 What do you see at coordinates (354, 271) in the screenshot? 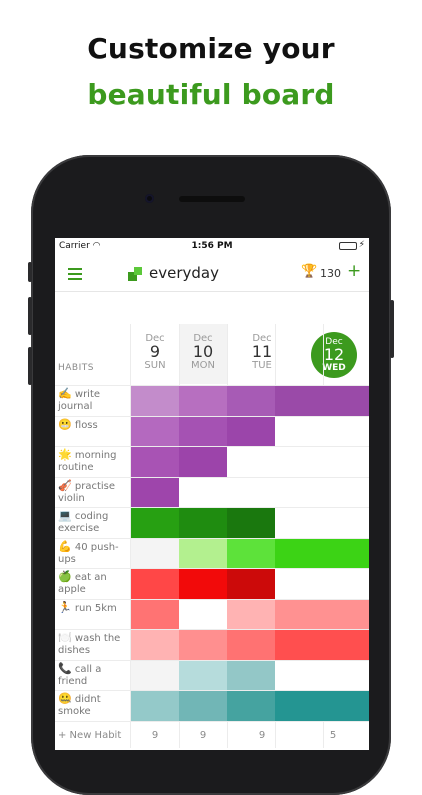
I see `add-habit-icon: +` at bounding box center [354, 271].